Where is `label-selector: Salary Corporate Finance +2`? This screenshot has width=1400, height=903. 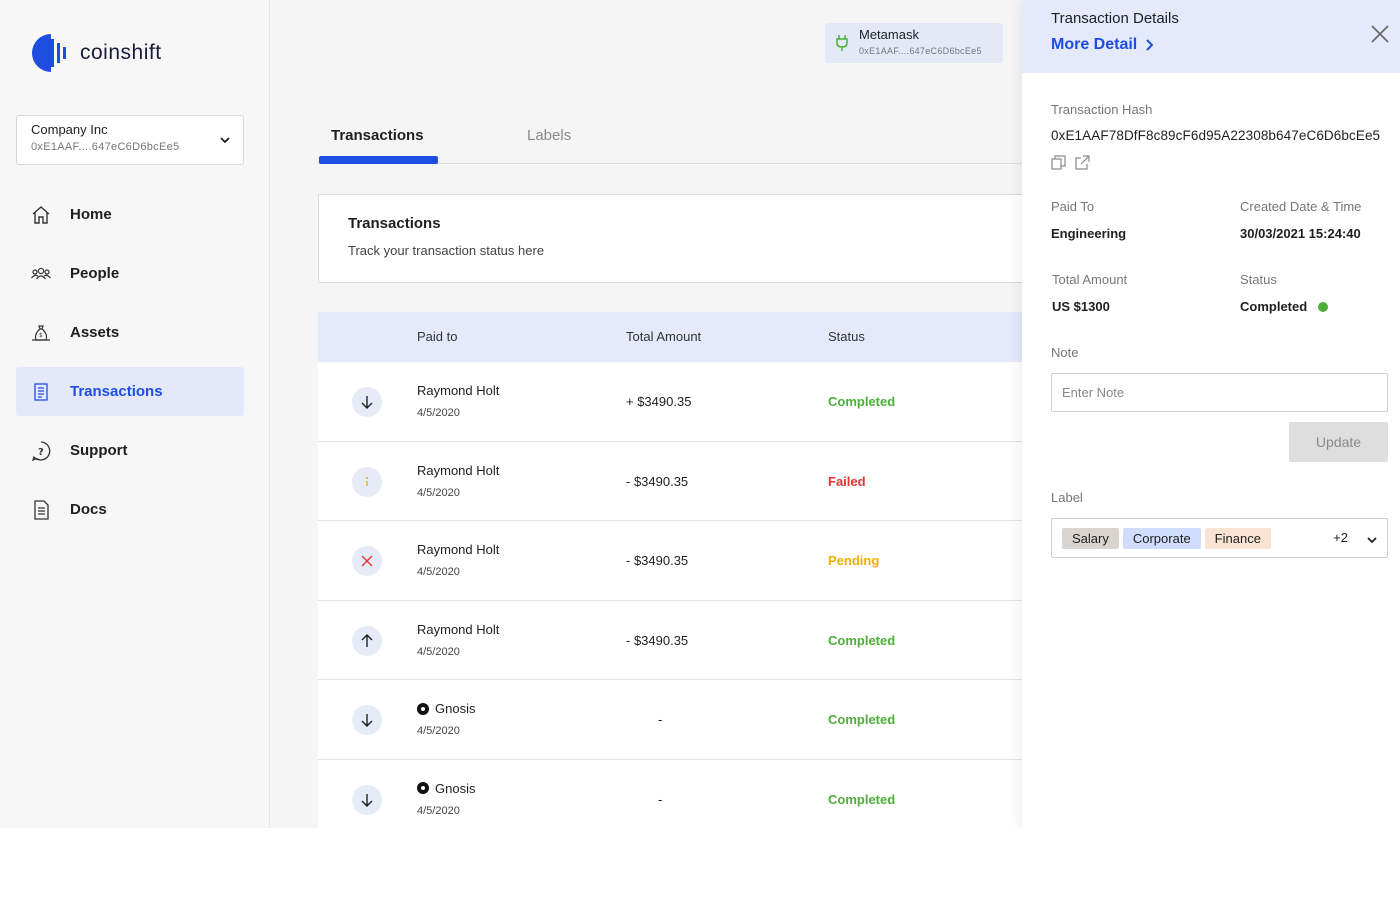 label-selector: Salary Corporate Finance +2 is located at coordinates (1219, 538).